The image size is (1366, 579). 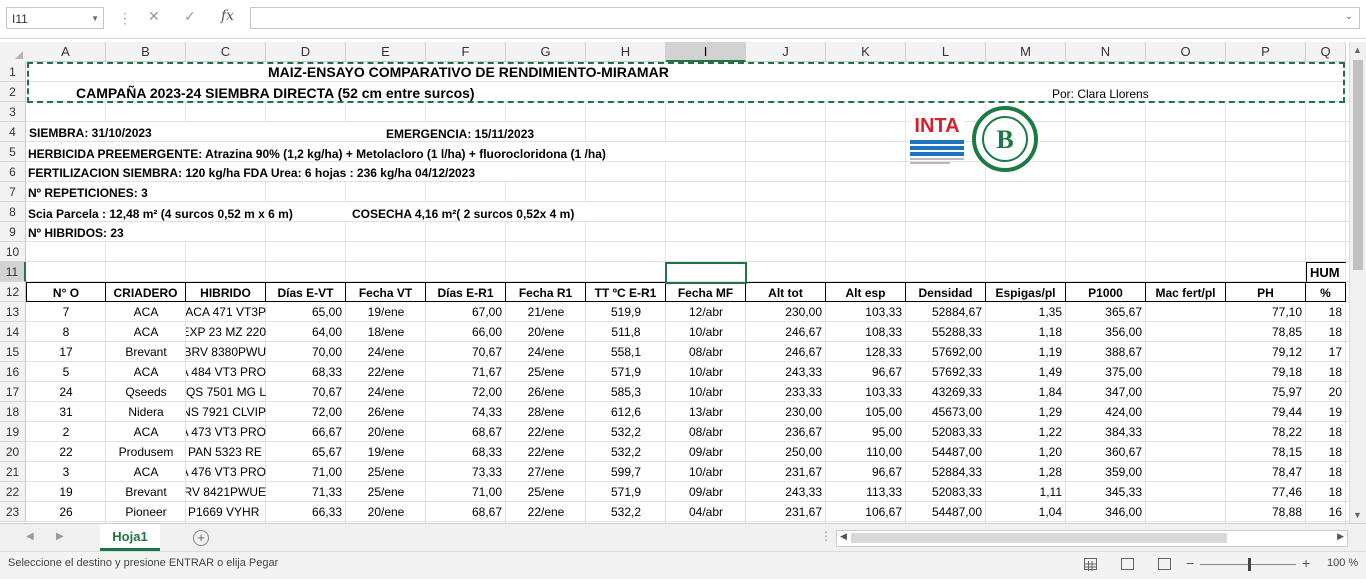 I want to click on table-cell: 43269,33, so click(x=946, y=392).